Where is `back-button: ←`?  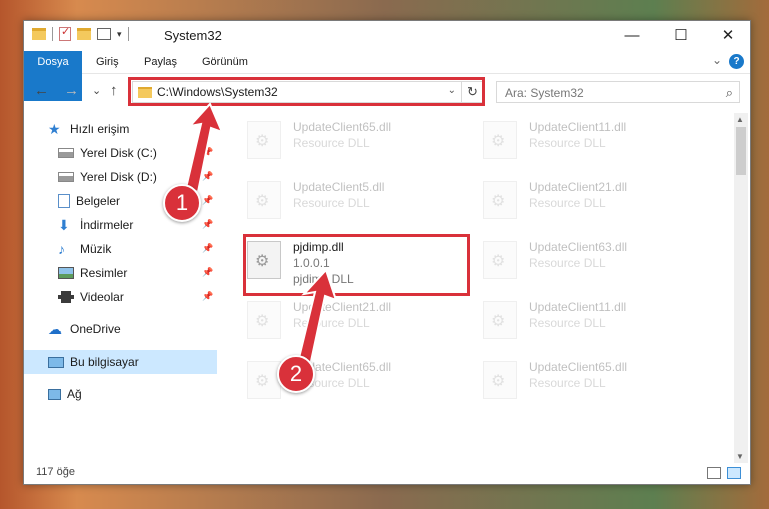 back-button: ← is located at coordinates (41, 90).